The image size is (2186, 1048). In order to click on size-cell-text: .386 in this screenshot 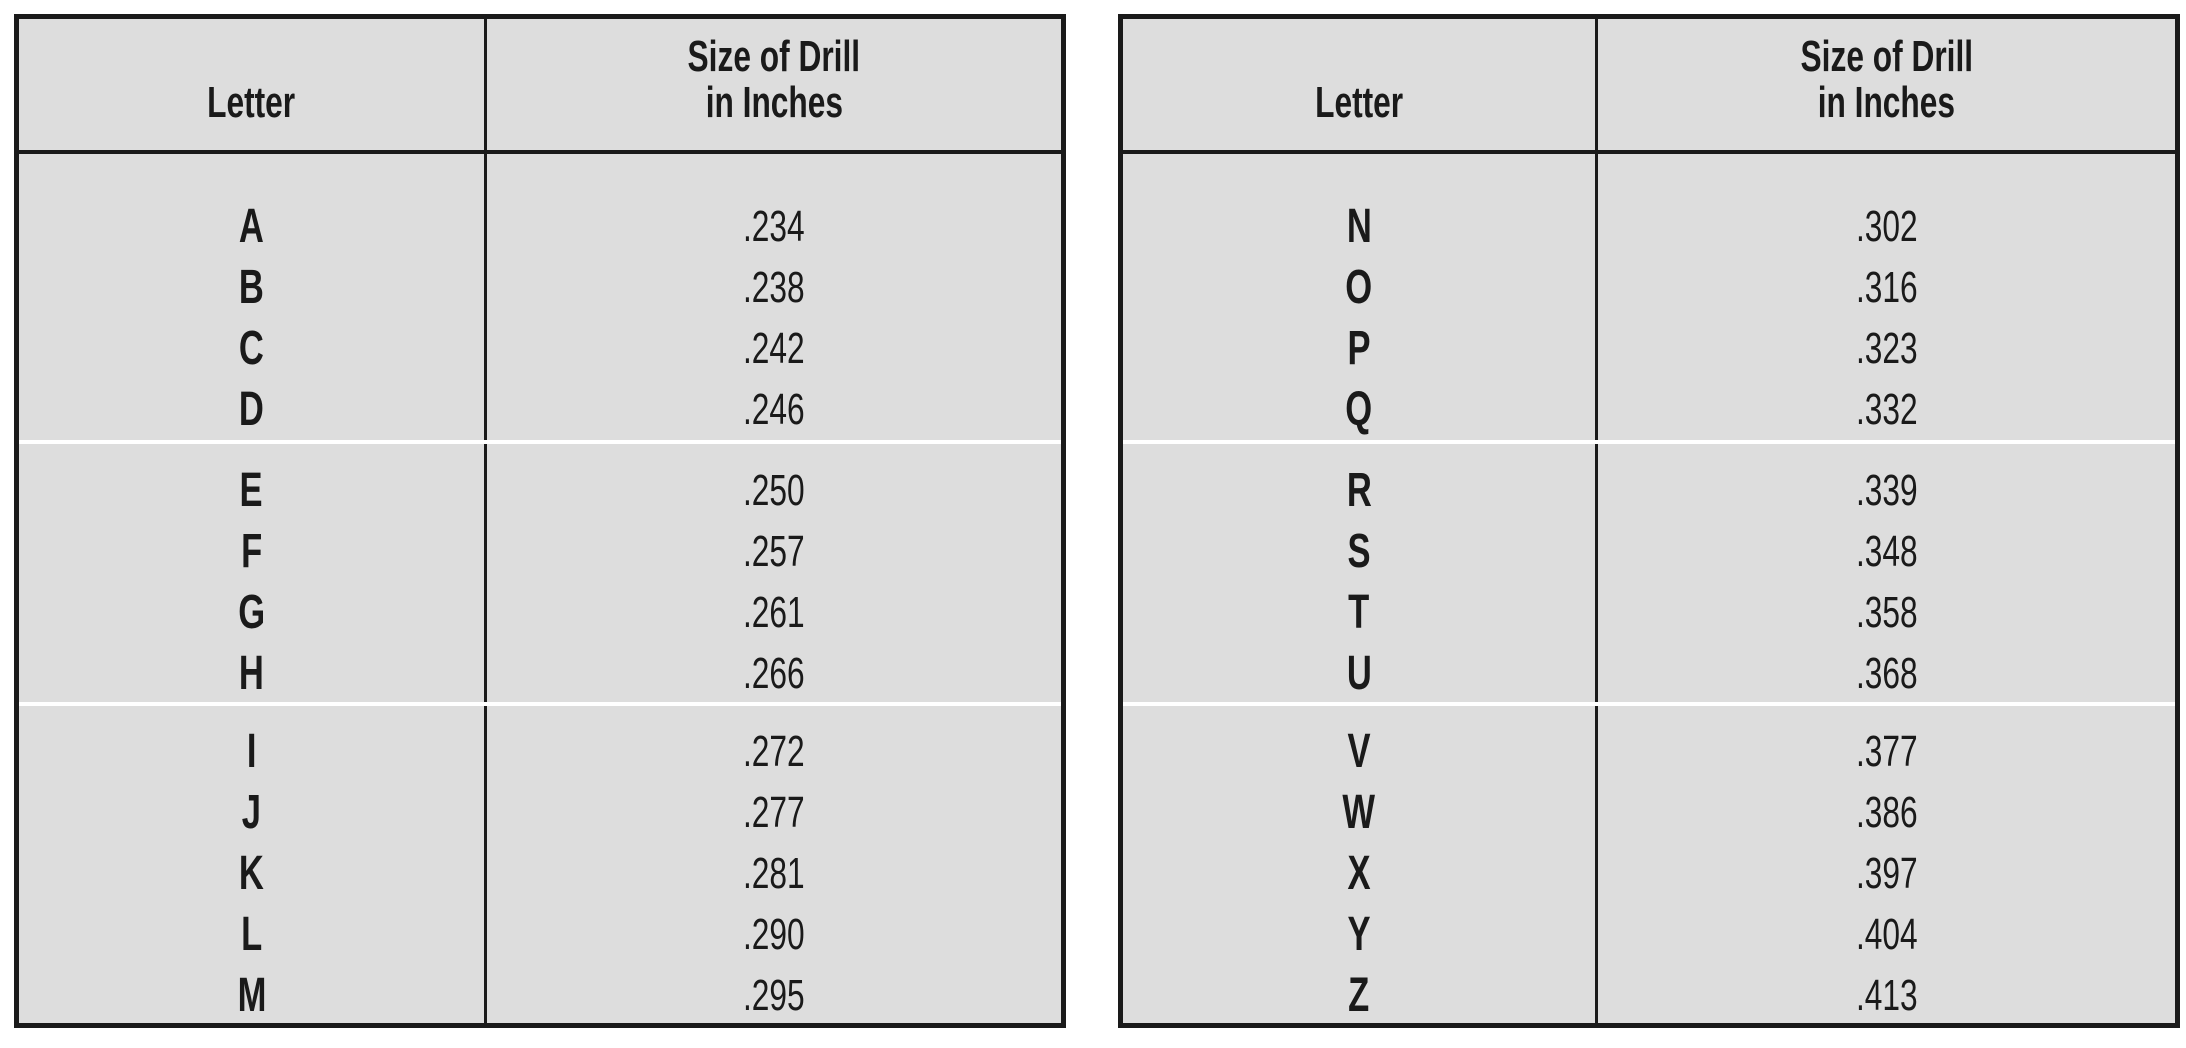, I will do `click(1886, 812)`.